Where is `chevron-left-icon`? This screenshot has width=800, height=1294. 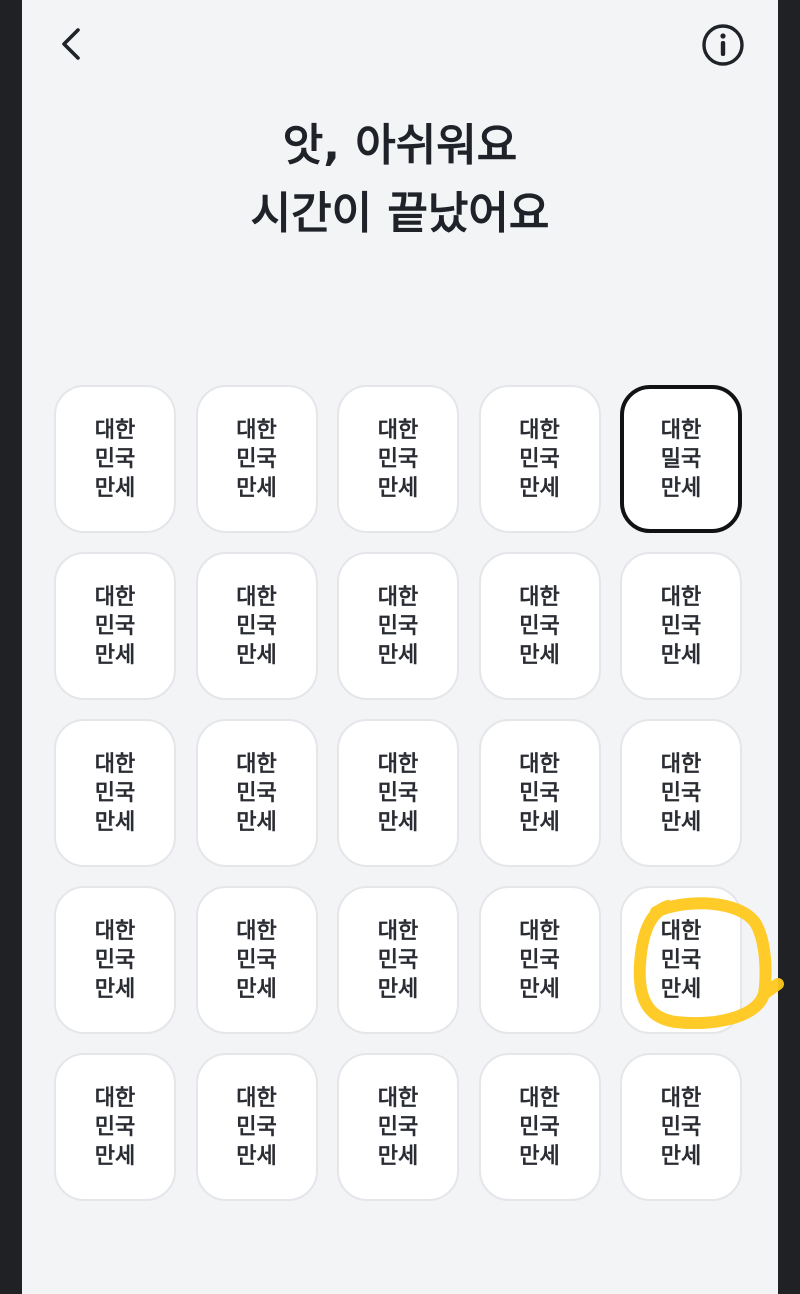 chevron-left-icon is located at coordinates (71, 44).